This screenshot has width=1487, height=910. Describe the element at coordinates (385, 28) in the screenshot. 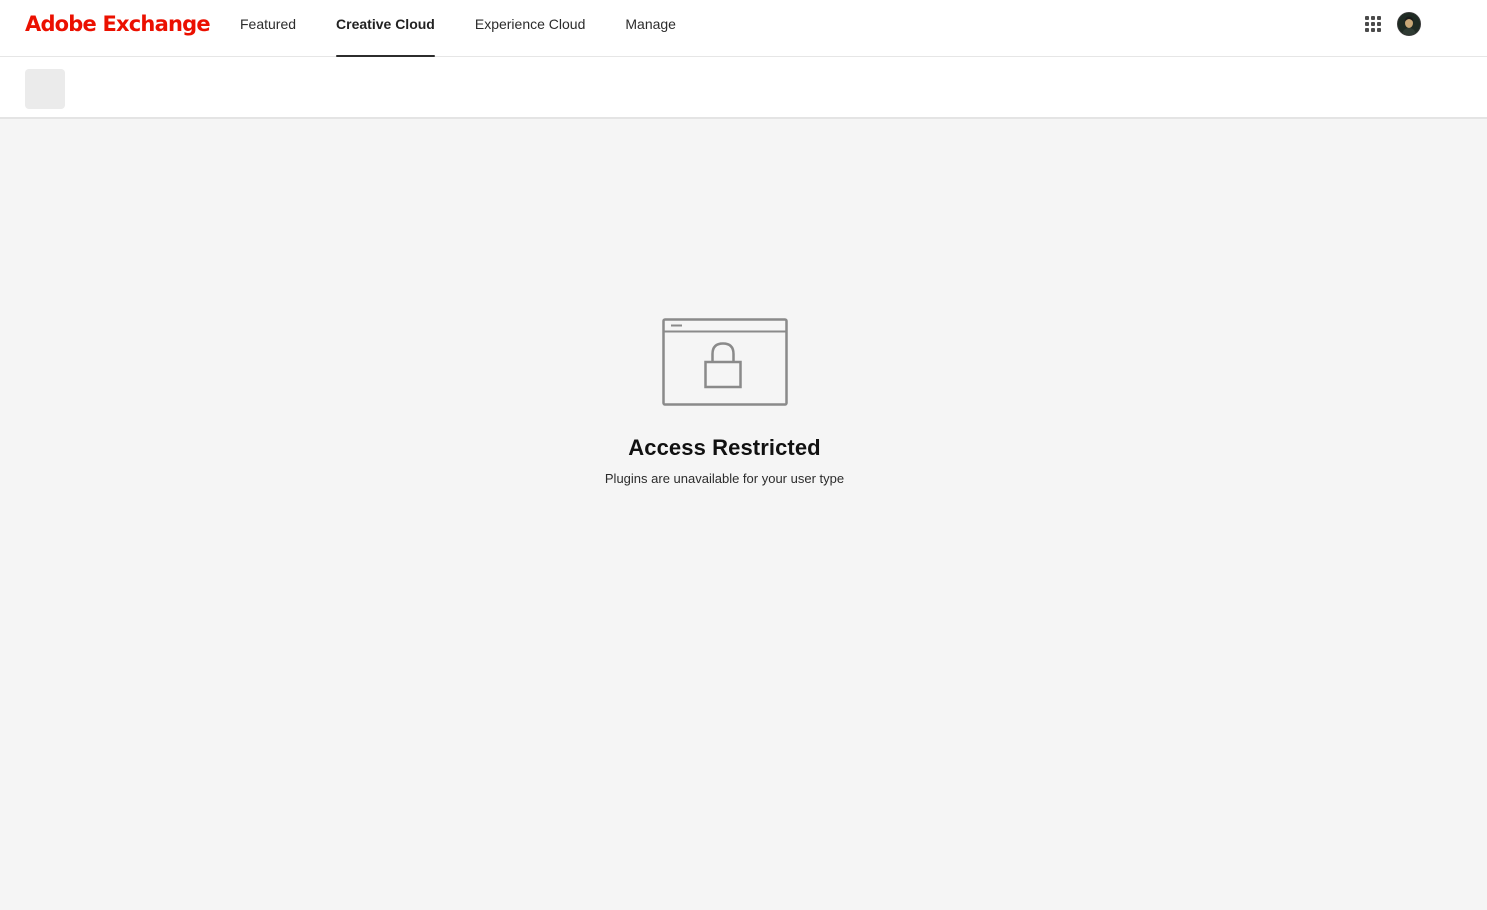

I see `tab-creative-cloud: Creative Cloud` at that location.